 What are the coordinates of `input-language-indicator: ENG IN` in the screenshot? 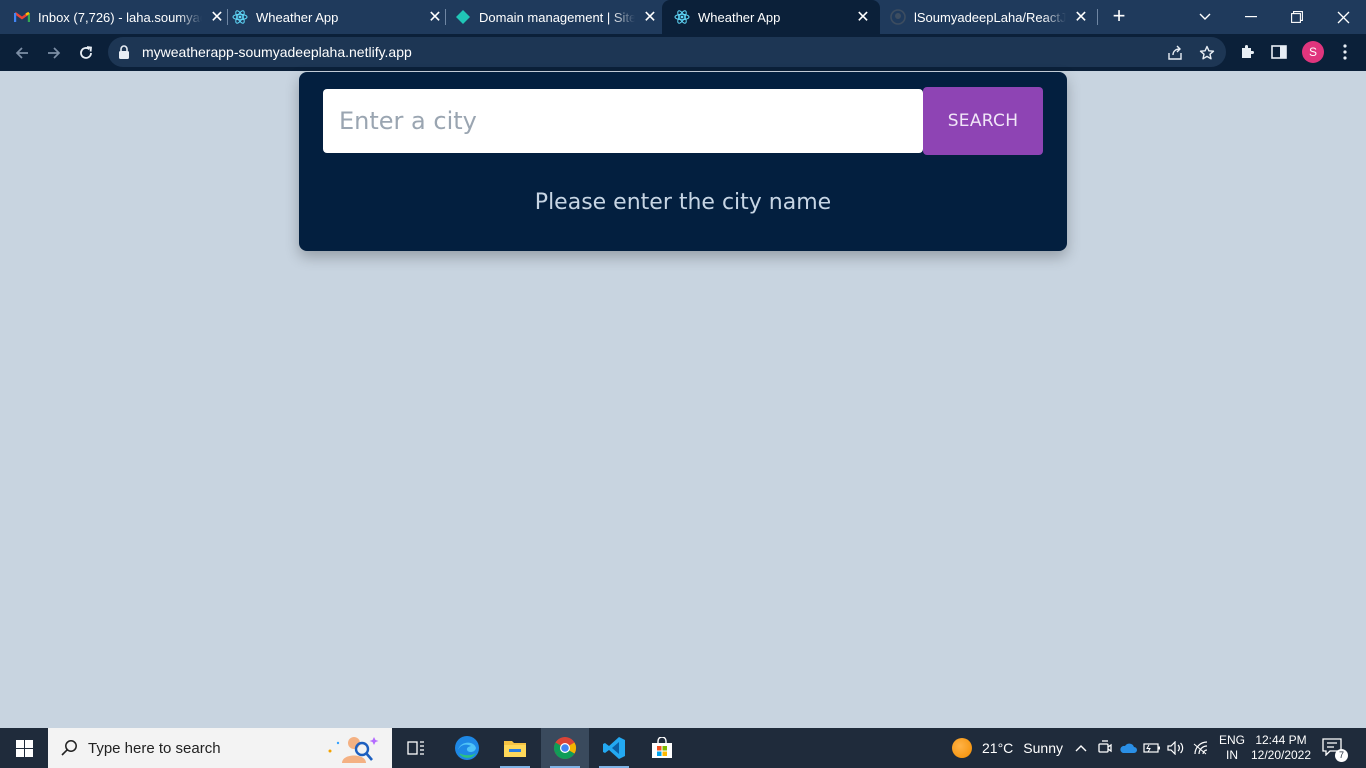 It's located at (1232, 748).